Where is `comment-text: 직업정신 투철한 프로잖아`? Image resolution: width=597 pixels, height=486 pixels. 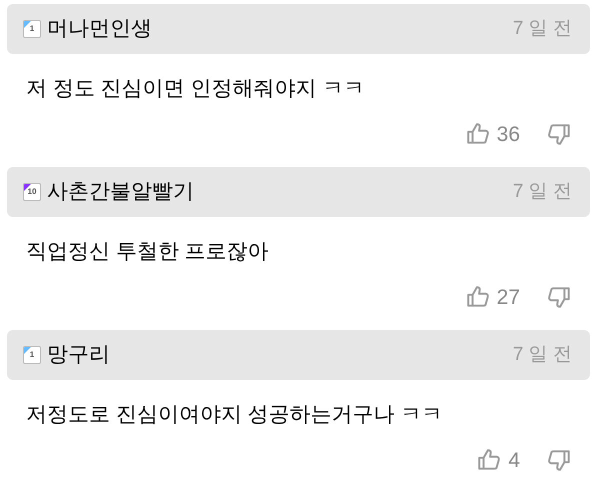 comment-text: 직업정신 투철한 프로잖아 is located at coordinates (147, 252).